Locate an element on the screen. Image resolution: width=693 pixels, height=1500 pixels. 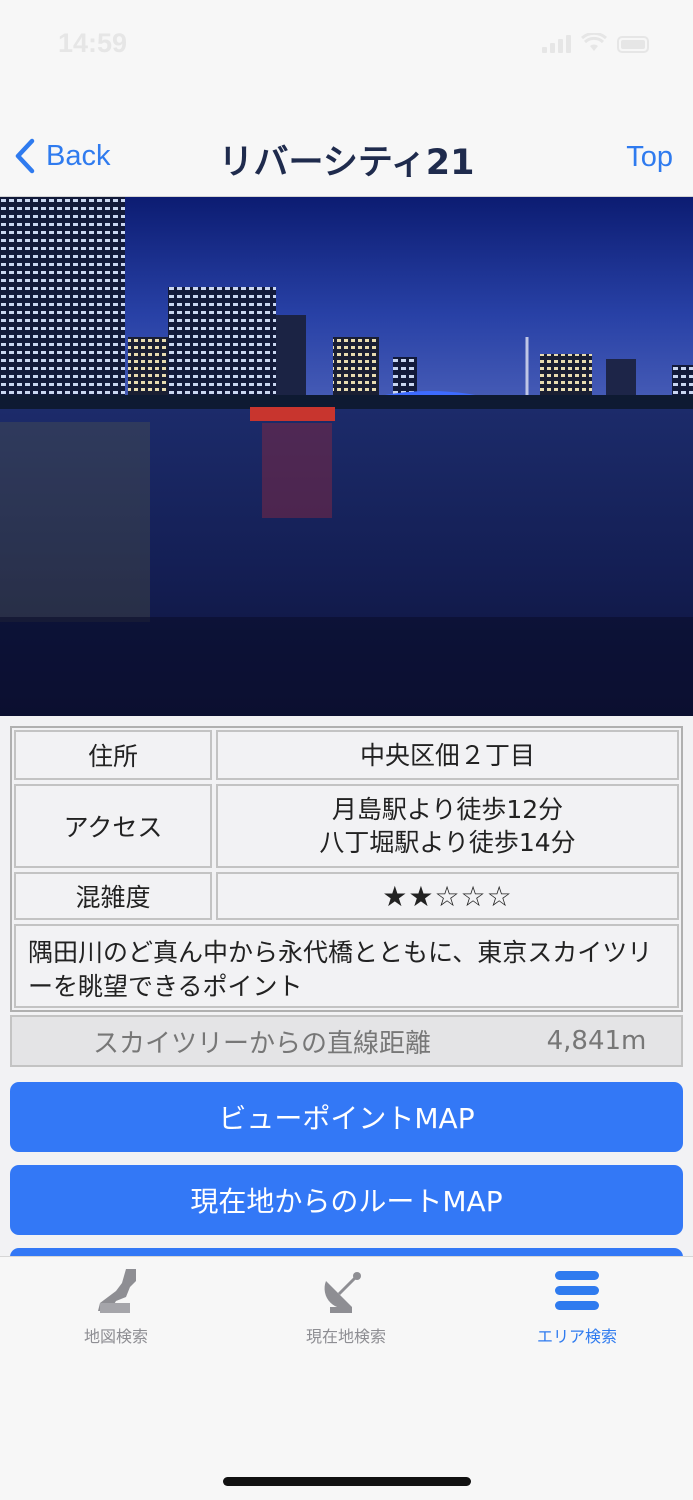
signal-icon is located at coordinates (556, 44).